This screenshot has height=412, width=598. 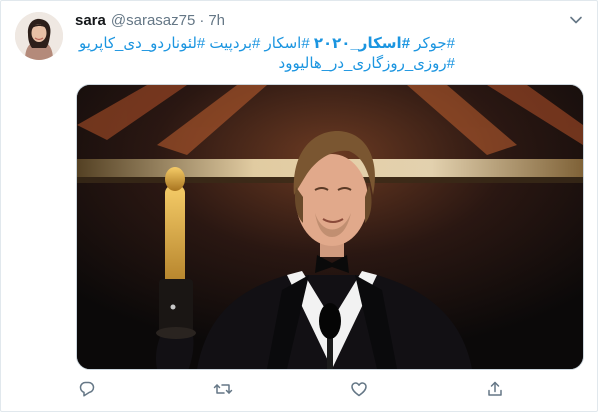 What do you see at coordinates (90, 20) in the screenshot?
I see `author-name: sara` at bounding box center [90, 20].